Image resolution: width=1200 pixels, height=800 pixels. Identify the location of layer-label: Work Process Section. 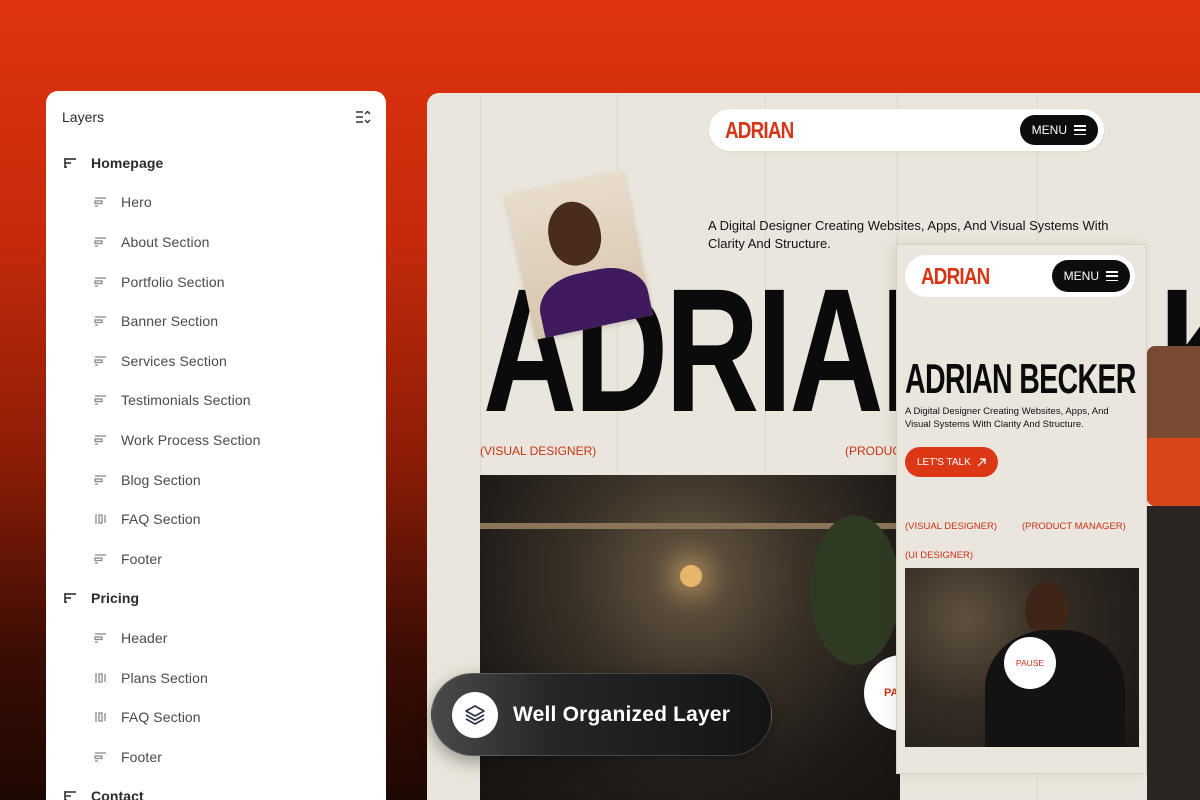
(191, 439).